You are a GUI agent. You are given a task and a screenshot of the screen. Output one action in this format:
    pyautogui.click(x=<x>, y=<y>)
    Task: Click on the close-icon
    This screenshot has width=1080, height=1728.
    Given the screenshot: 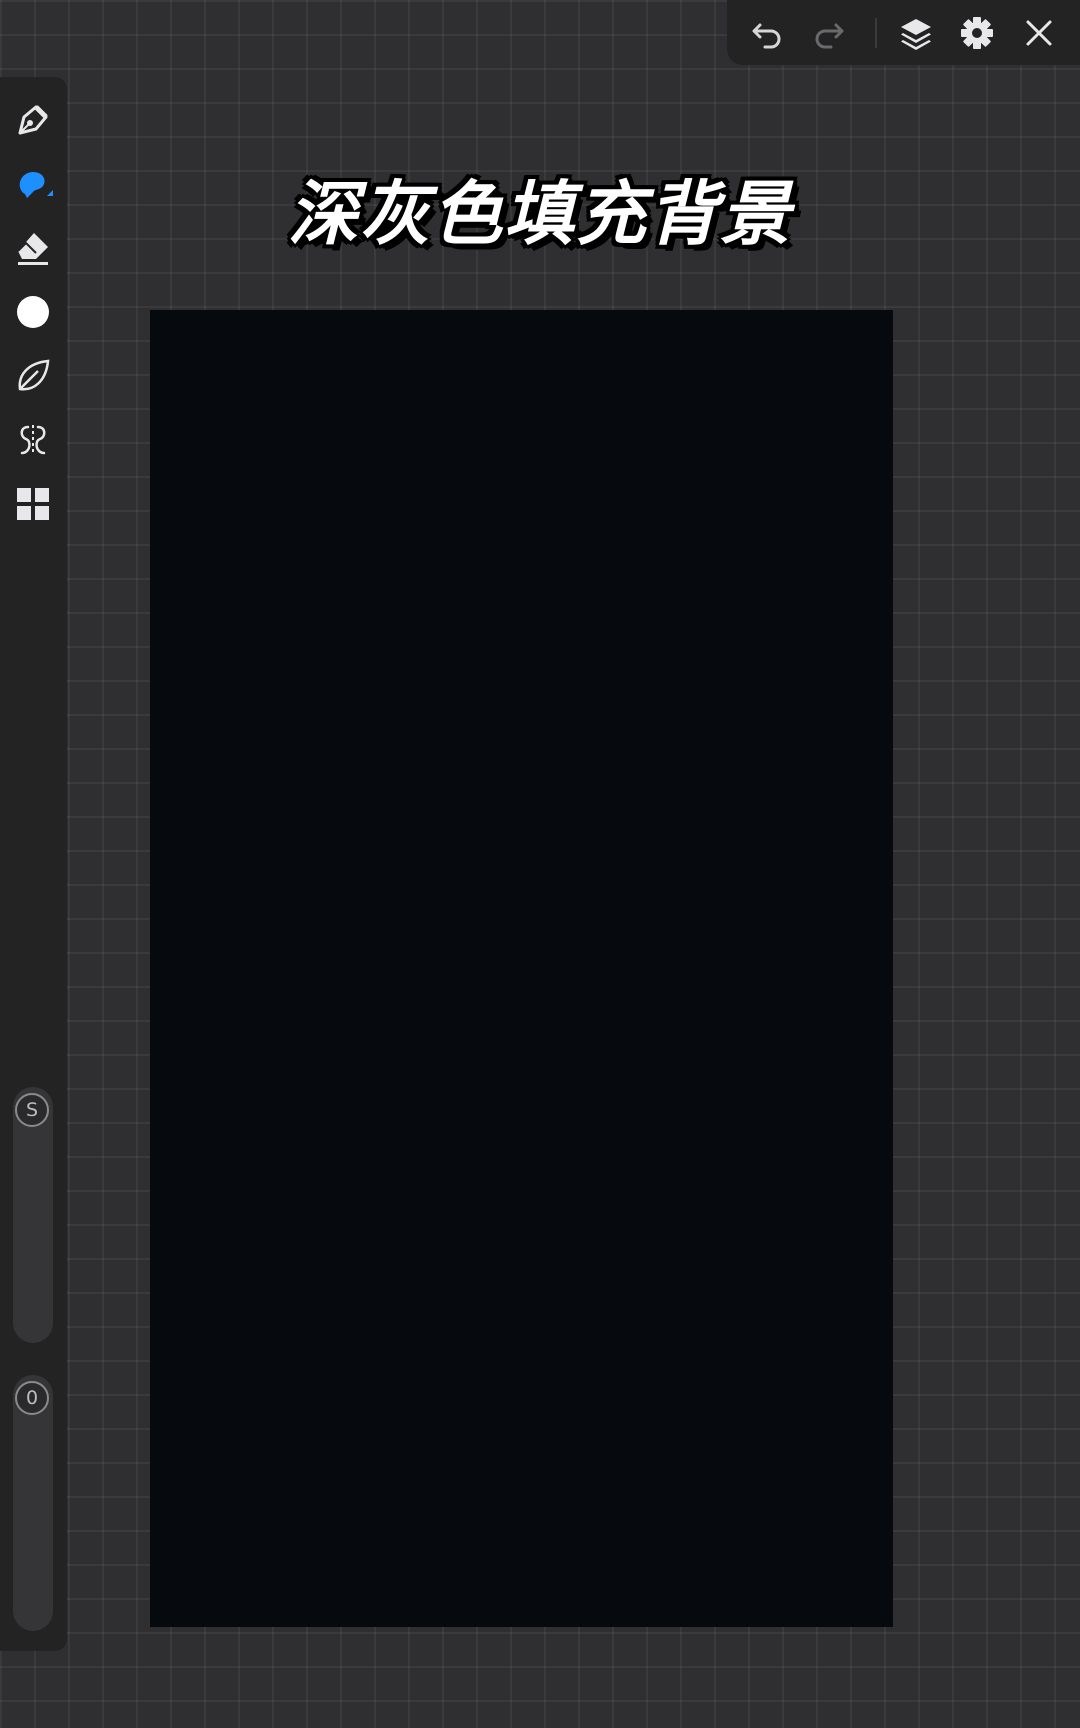 What is the action you would take?
    pyautogui.click(x=1039, y=33)
    